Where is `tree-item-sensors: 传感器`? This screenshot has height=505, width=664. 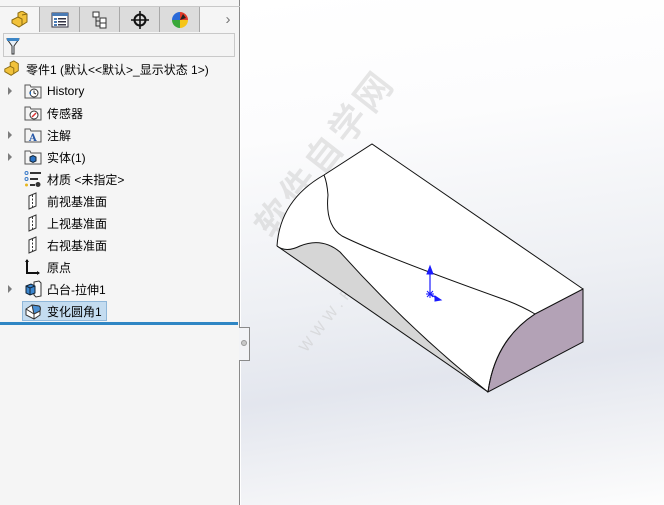 tree-item-sensors: 传感器 is located at coordinates (119, 113).